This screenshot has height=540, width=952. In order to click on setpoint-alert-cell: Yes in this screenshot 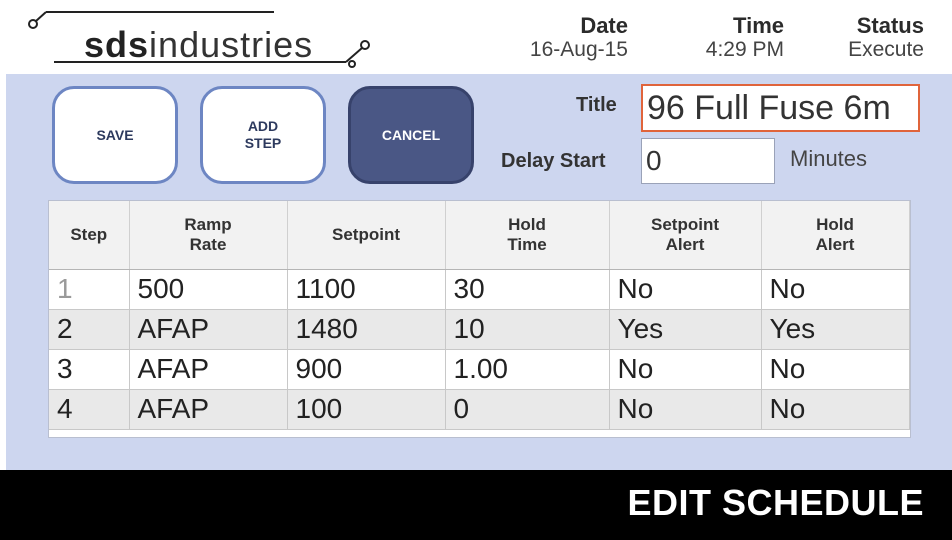, I will do `click(685, 329)`.